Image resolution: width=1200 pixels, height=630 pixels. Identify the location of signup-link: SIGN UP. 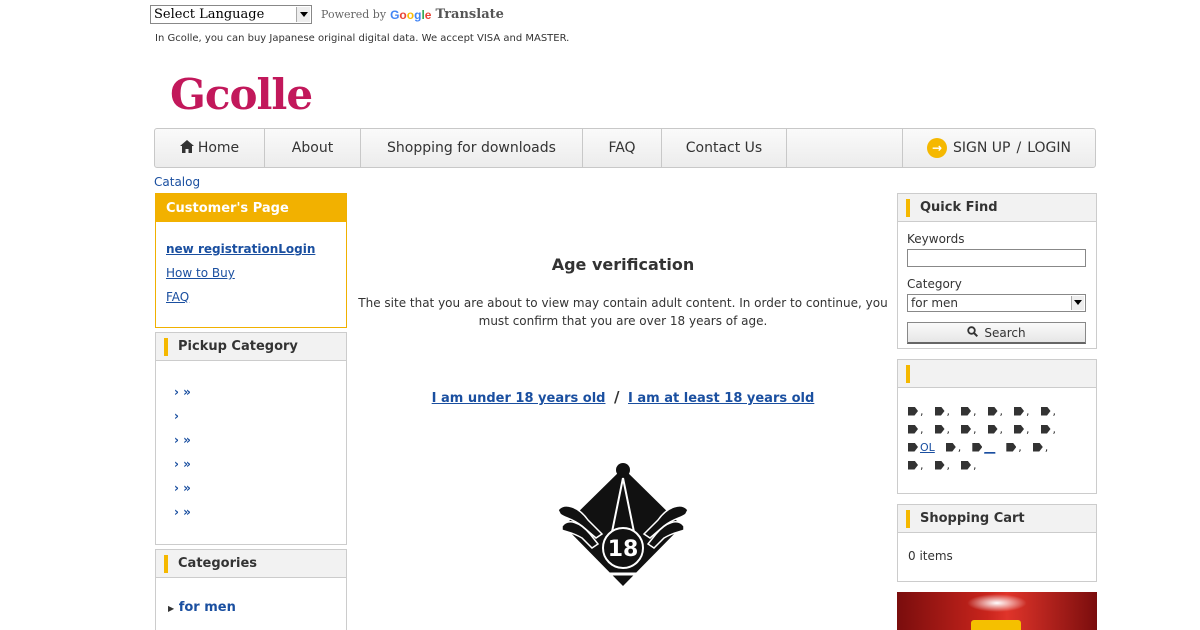
(981, 148).